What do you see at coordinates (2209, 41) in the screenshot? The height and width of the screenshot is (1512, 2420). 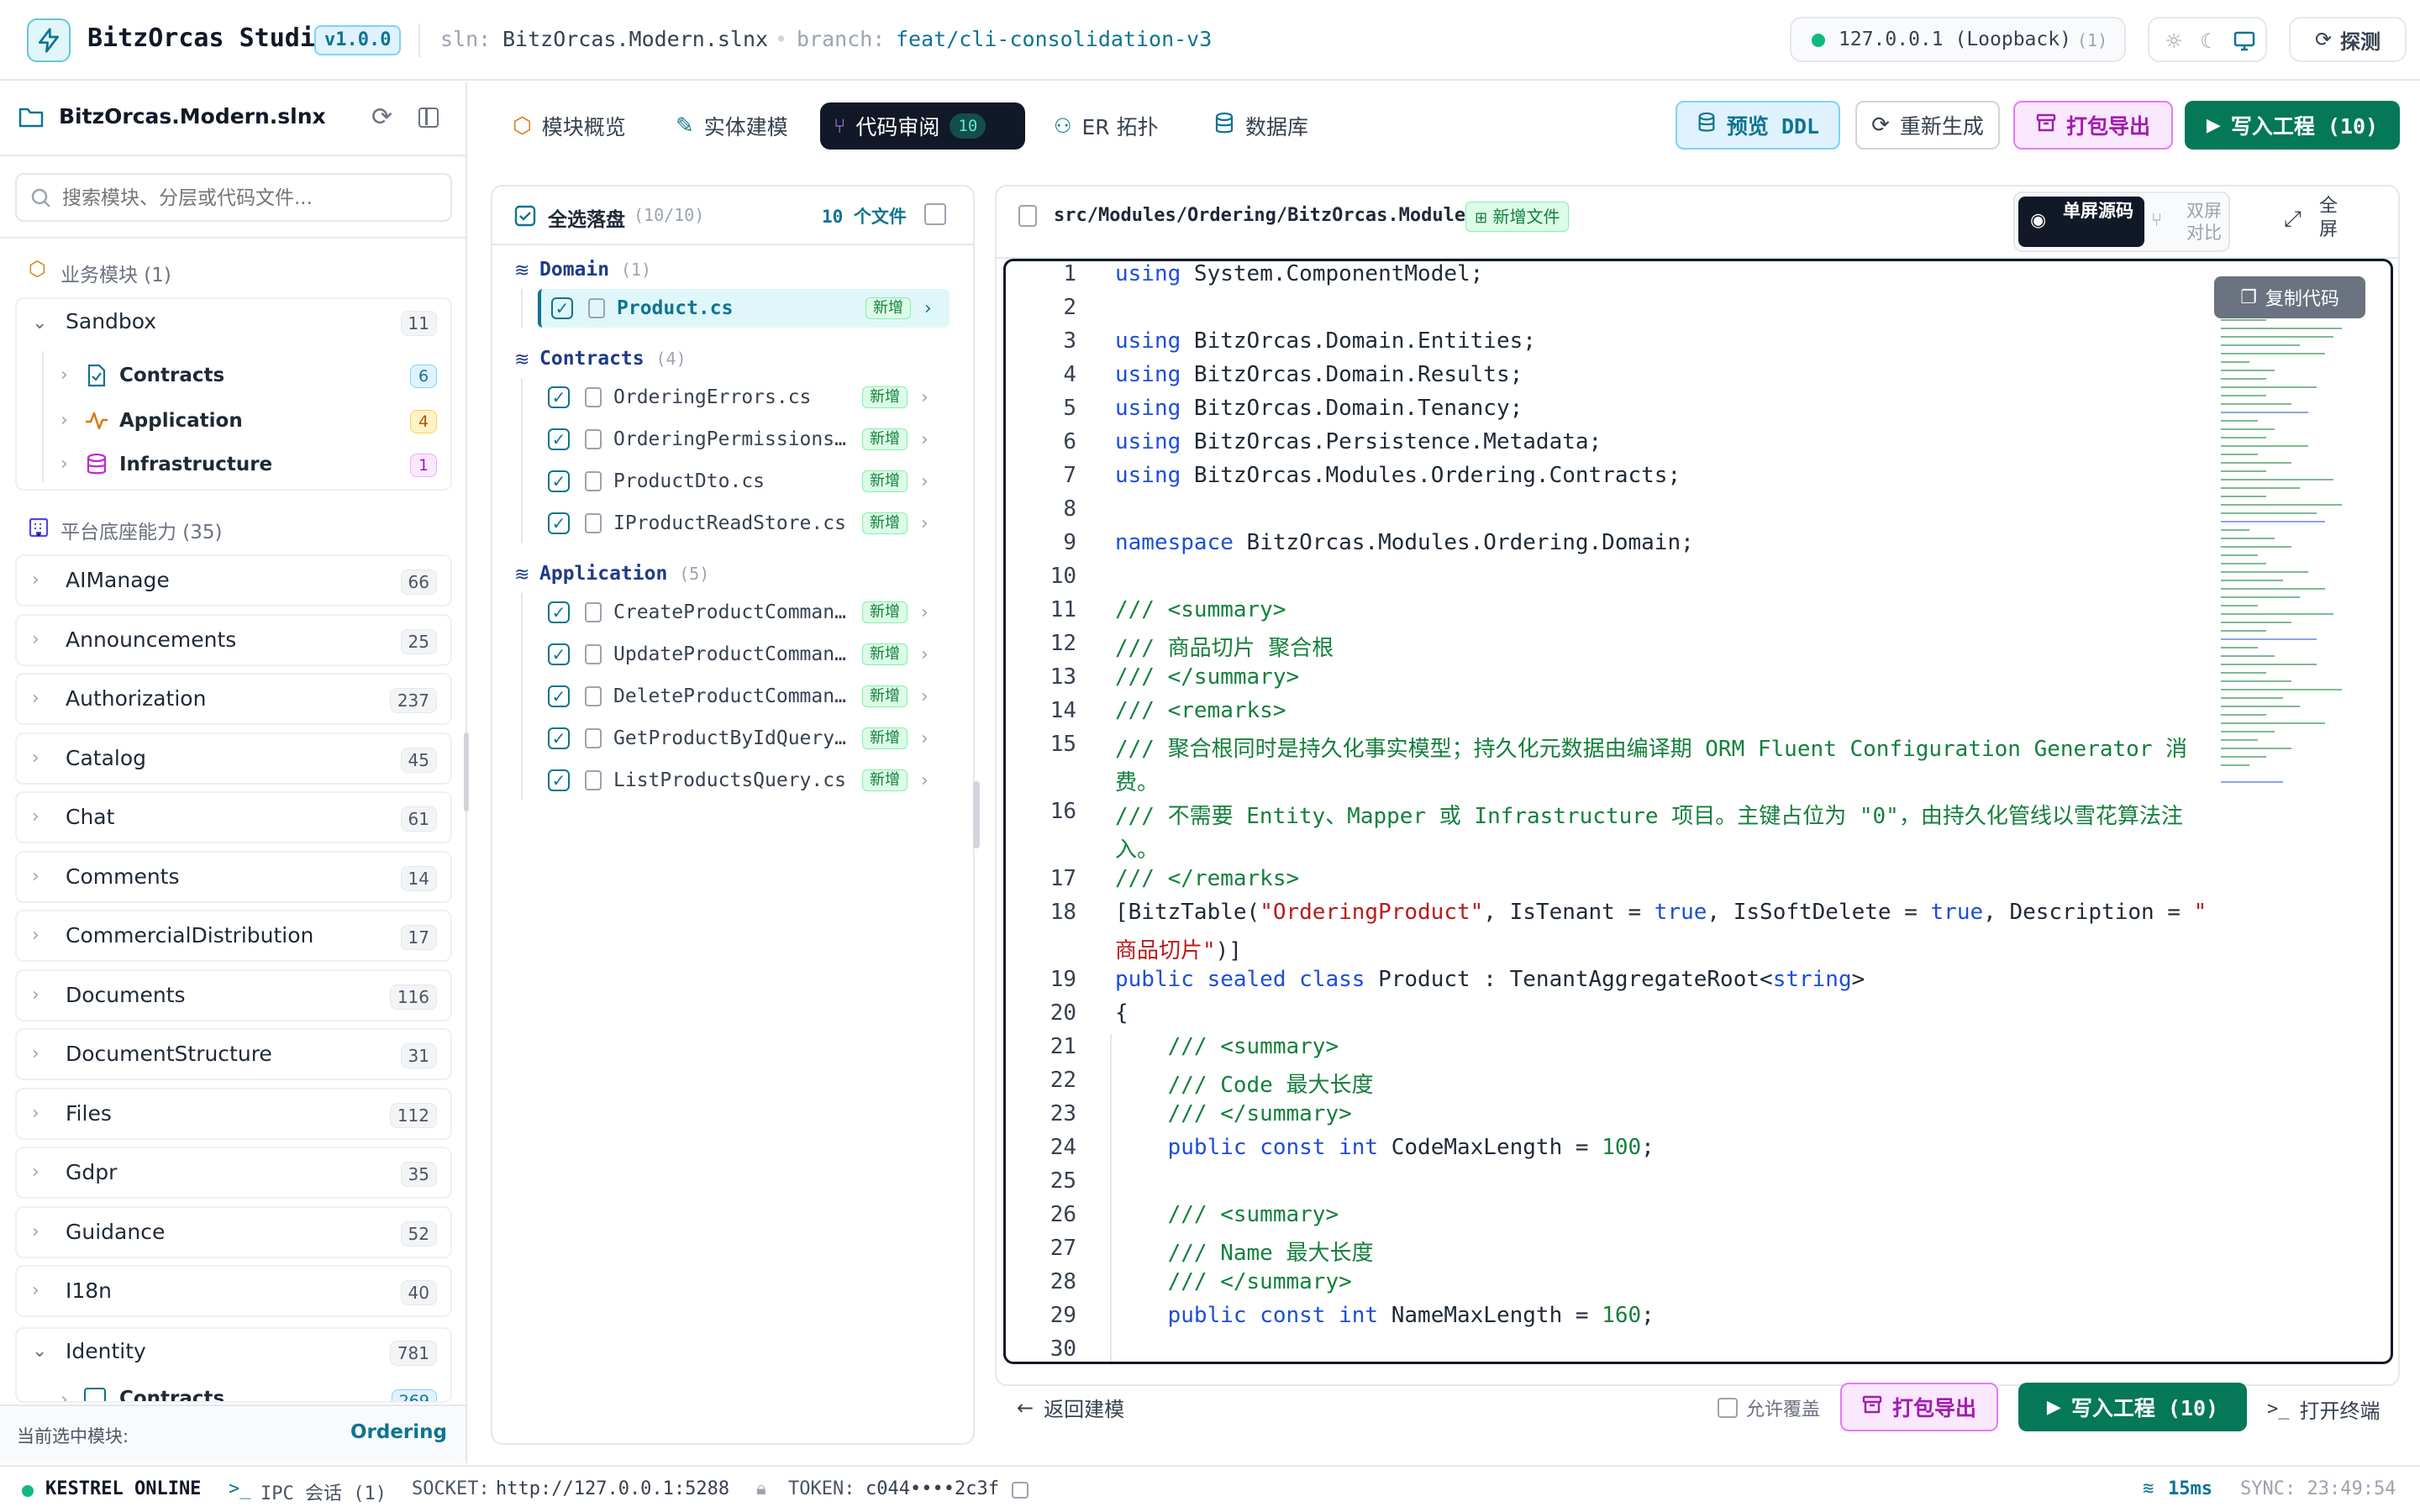 I see `moon-icon: ☾` at bounding box center [2209, 41].